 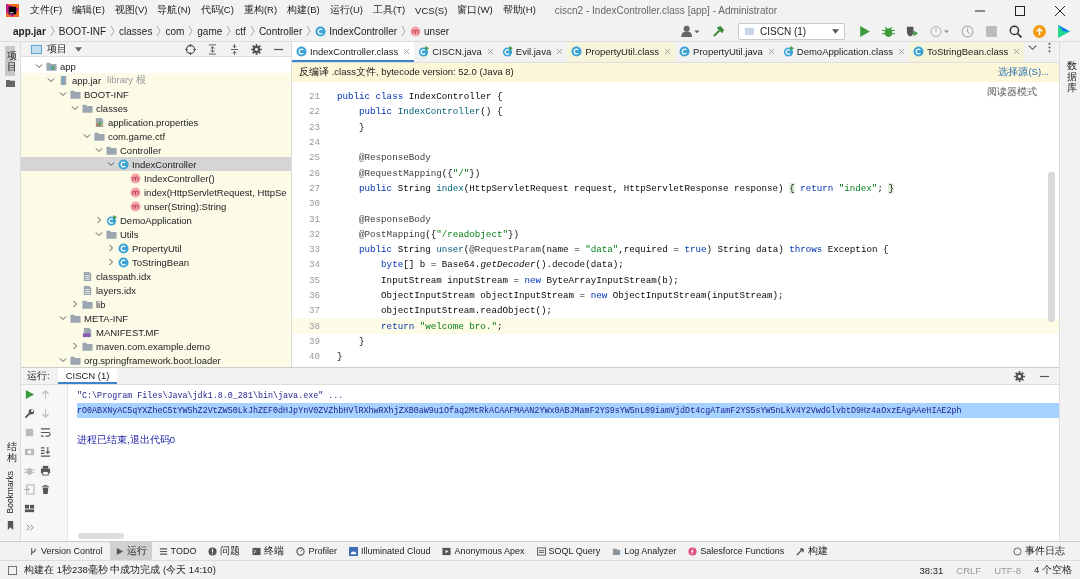 What do you see at coordinates (912, 31) in the screenshot?
I see `shield-run-icon` at bounding box center [912, 31].